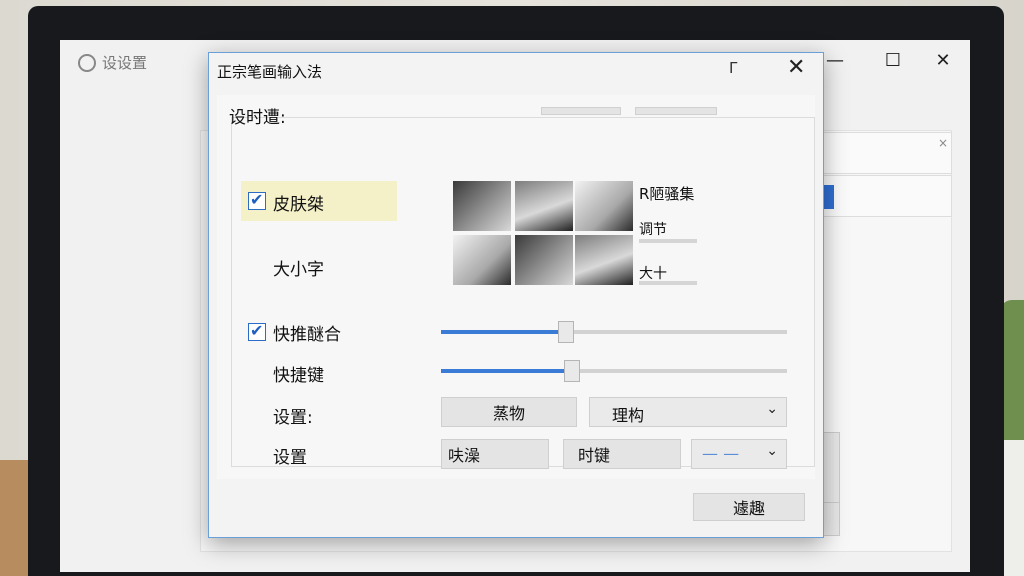 This screenshot has height=576, width=1024. What do you see at coordinates (614, 332) in the screenshot?
I see `shortcut-combo-slider` at bounding box center [614, 332].